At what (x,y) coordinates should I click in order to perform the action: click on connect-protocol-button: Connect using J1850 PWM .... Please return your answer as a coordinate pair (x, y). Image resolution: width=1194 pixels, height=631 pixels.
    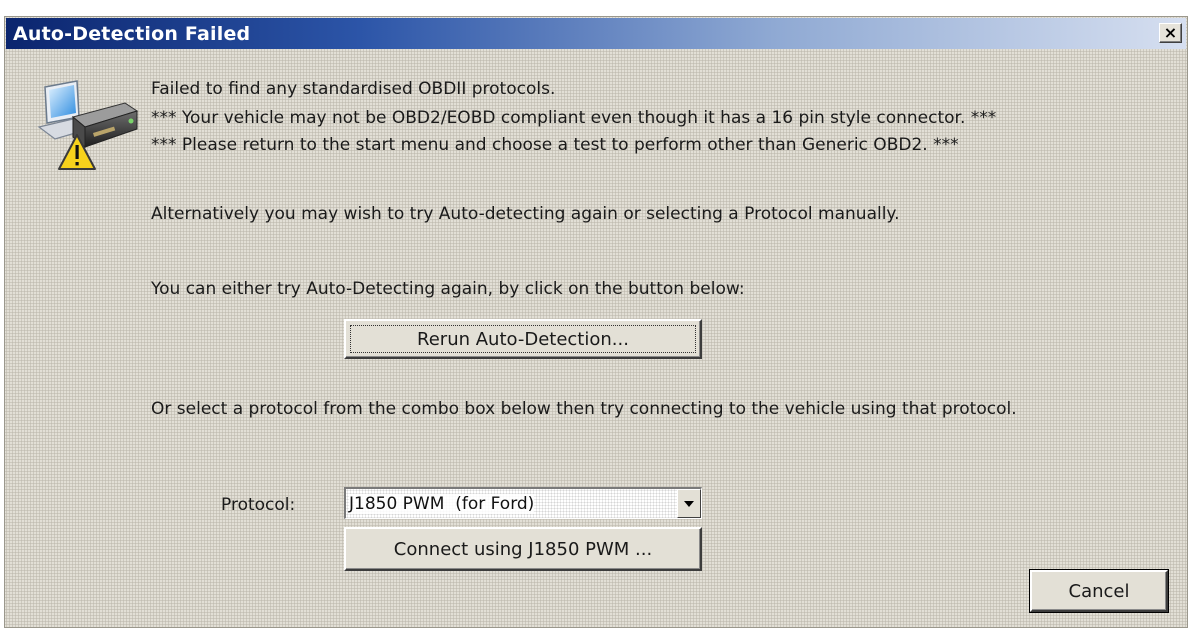
    Looking at the image, I should click on (523, 549).